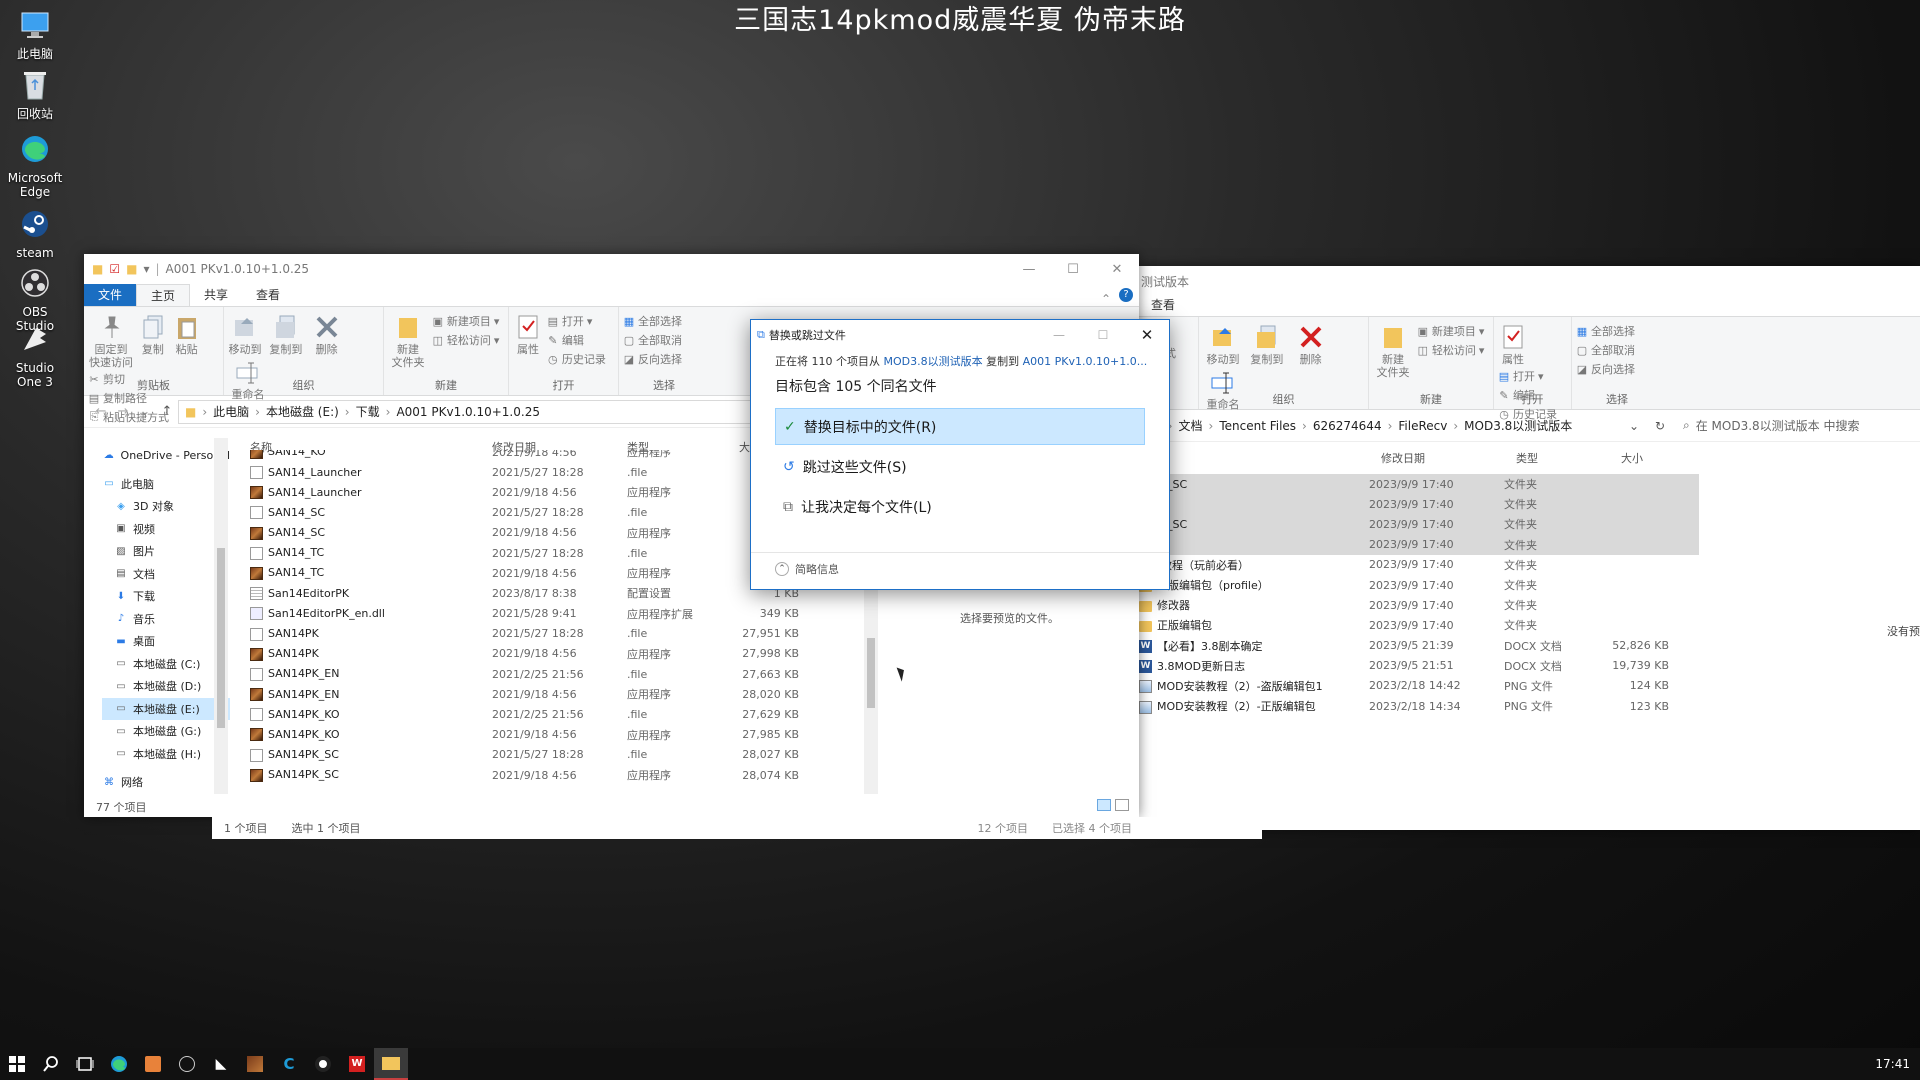 This screenshot has height=1080, width=1920. What do you see at coordinates (166, 484) in the screenshot?
I see `nav-item: ▭ 此电脑` at bounding box center [166, 484].